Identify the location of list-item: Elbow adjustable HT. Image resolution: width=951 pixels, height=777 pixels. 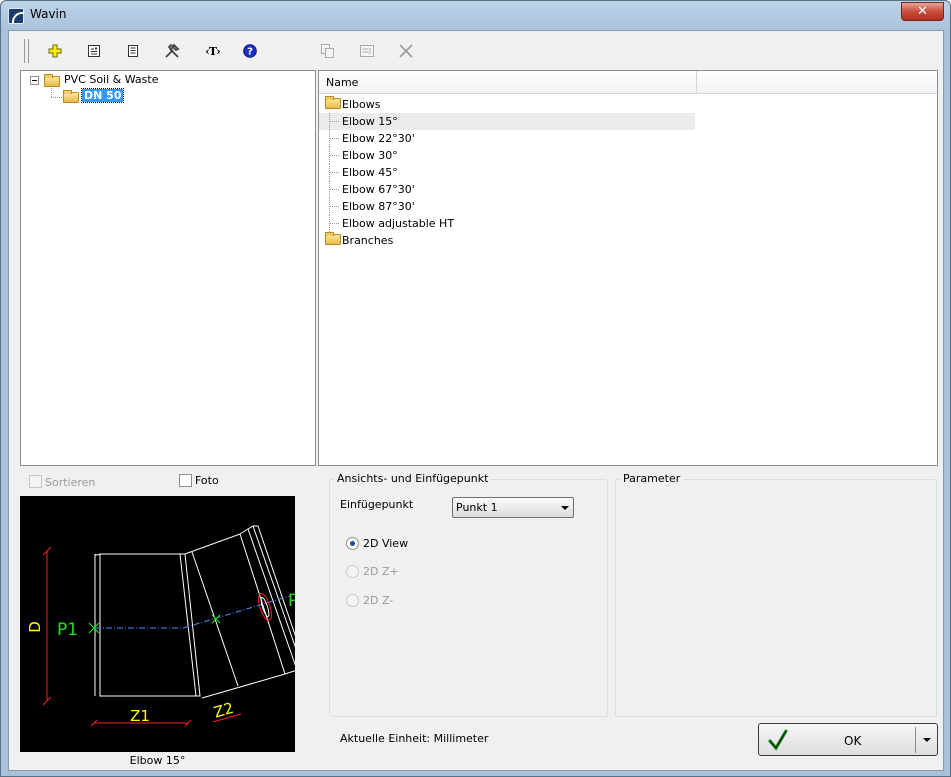
(386, 223).